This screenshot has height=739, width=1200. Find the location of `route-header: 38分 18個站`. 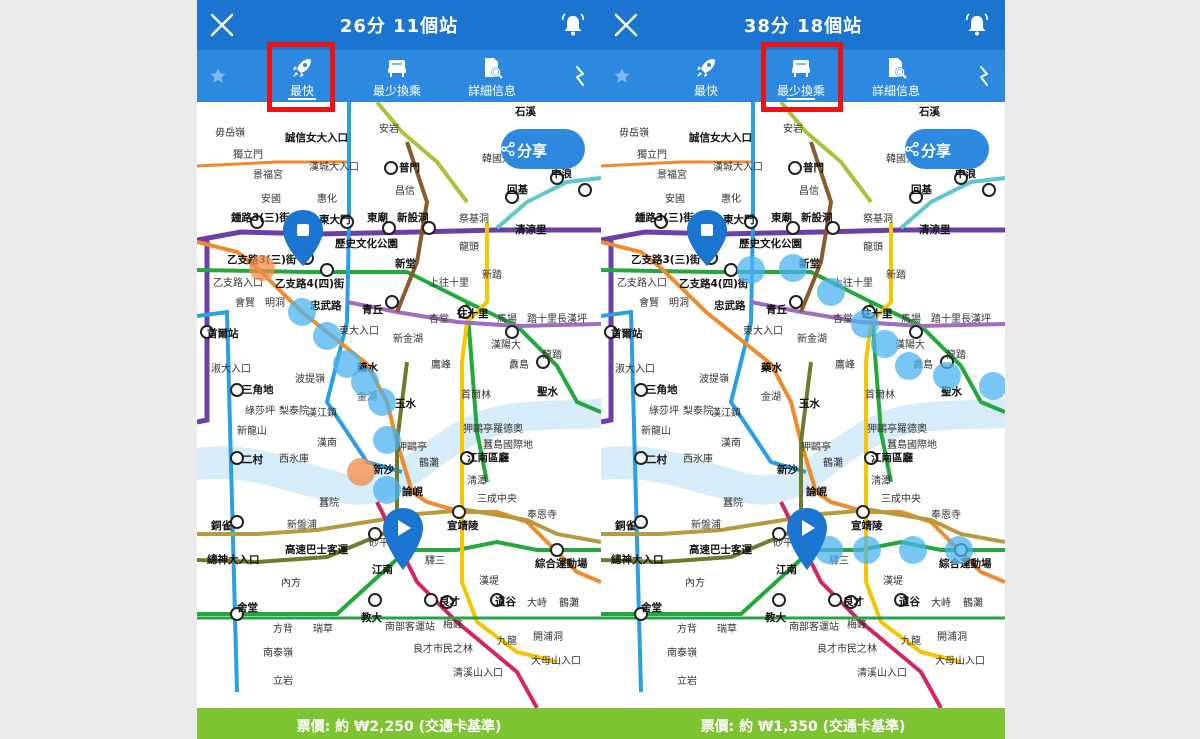

route-header: 38分 18個站 is located at coordinates (803, 25).